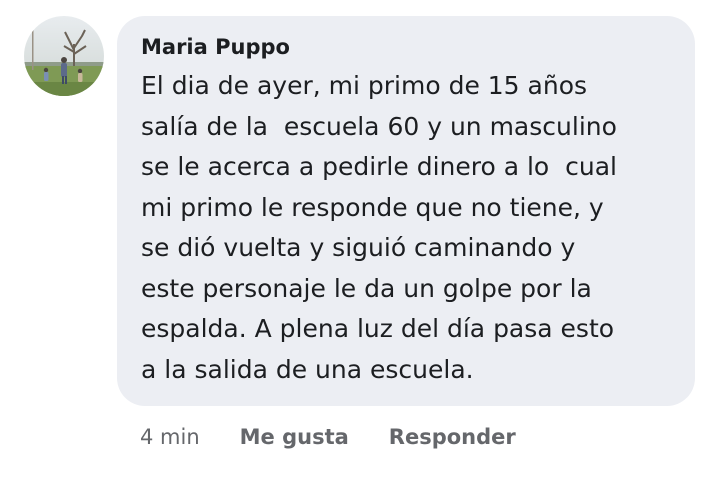  Describe the element at coordinates (364, 85) in the screenshot. I see `comment-text-line: El dia de ayer, mi primo de 15 años` at that location.